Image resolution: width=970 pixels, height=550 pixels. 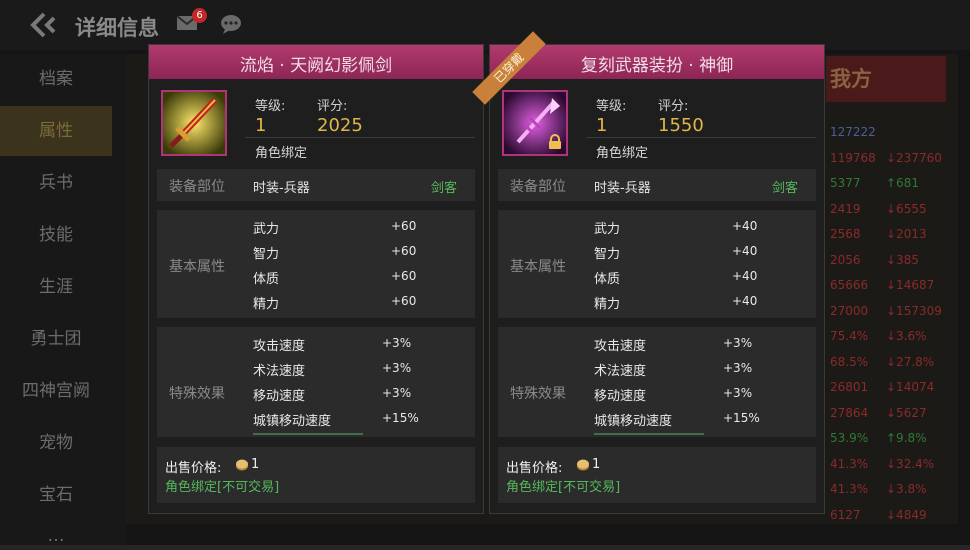 I want to click on sidebar-item-skills: 技能, so click(x=56, y=235).